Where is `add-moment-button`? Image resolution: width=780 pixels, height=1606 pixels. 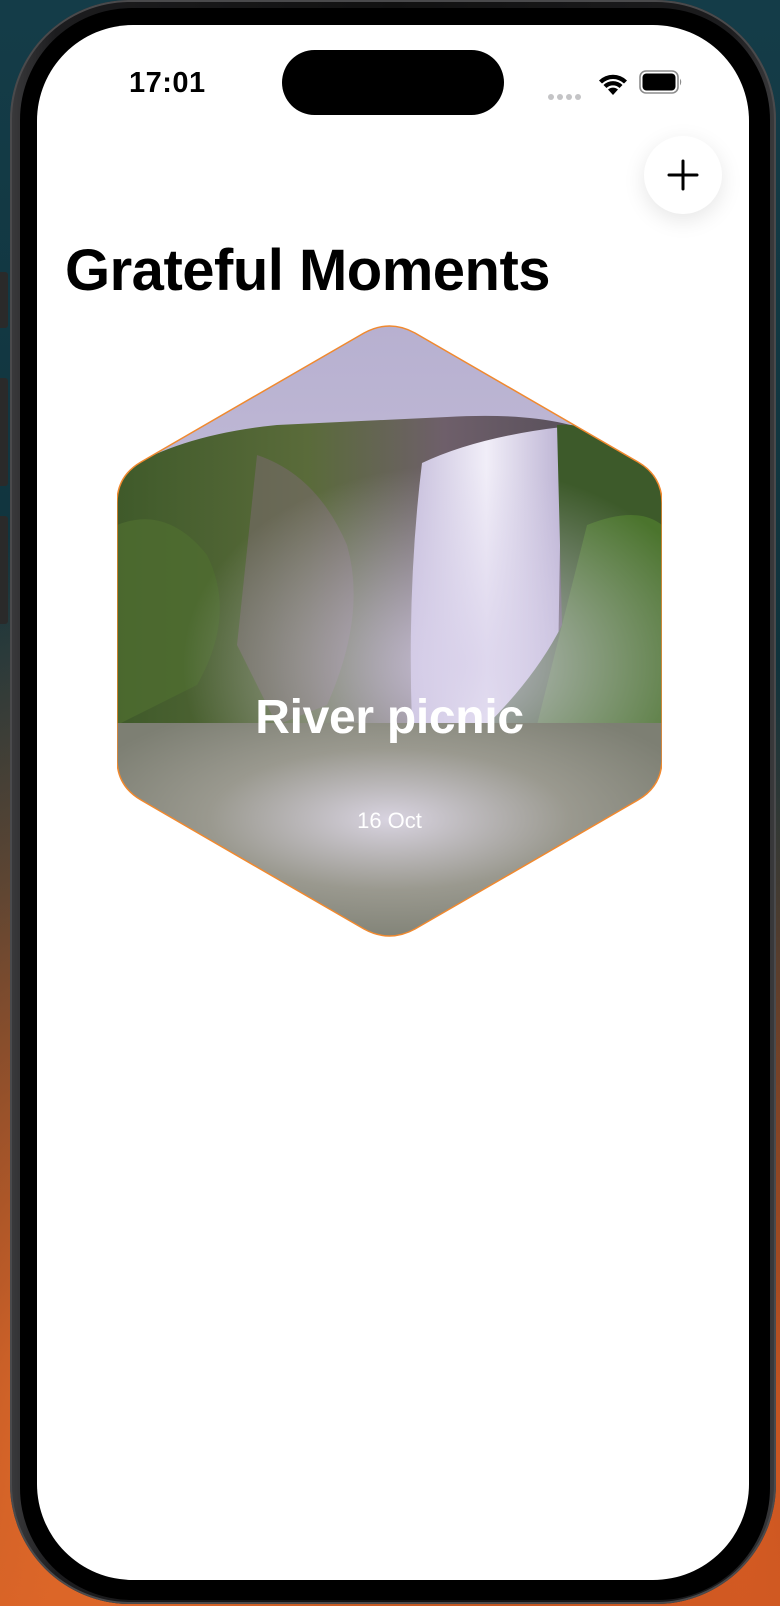 add-moment-button is located at coordinates (683, 175).